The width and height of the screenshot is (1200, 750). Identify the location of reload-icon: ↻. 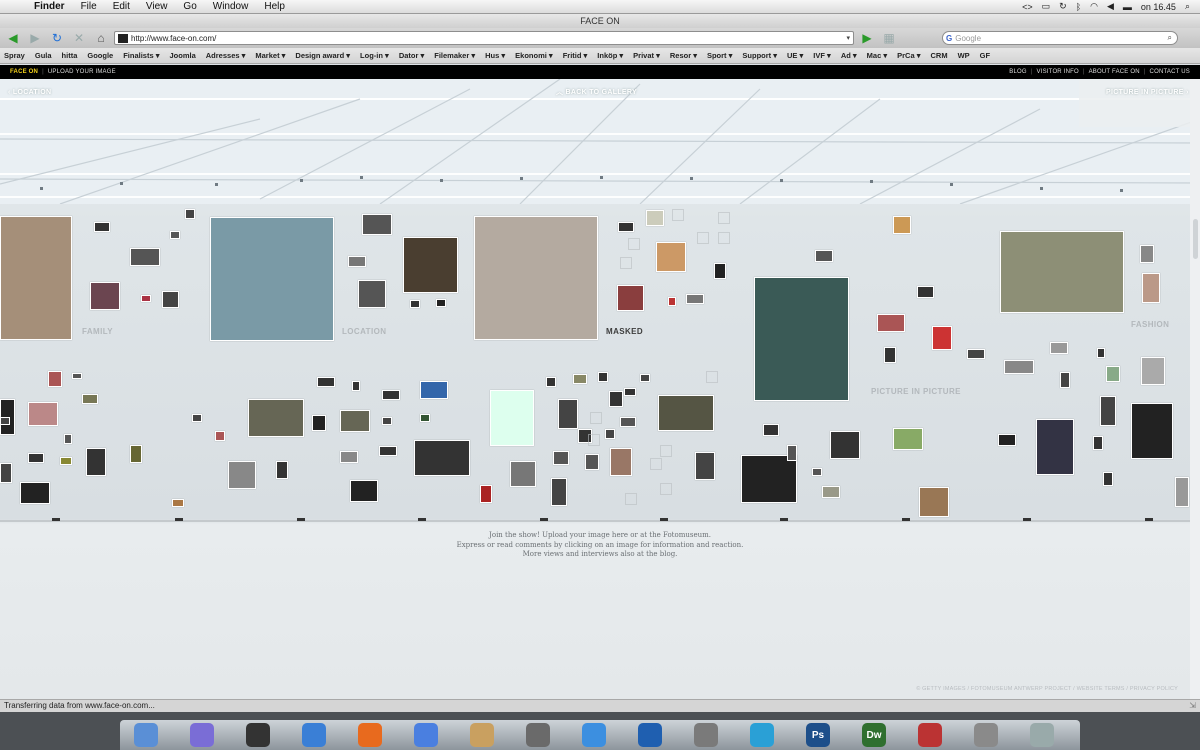
(57, 38).